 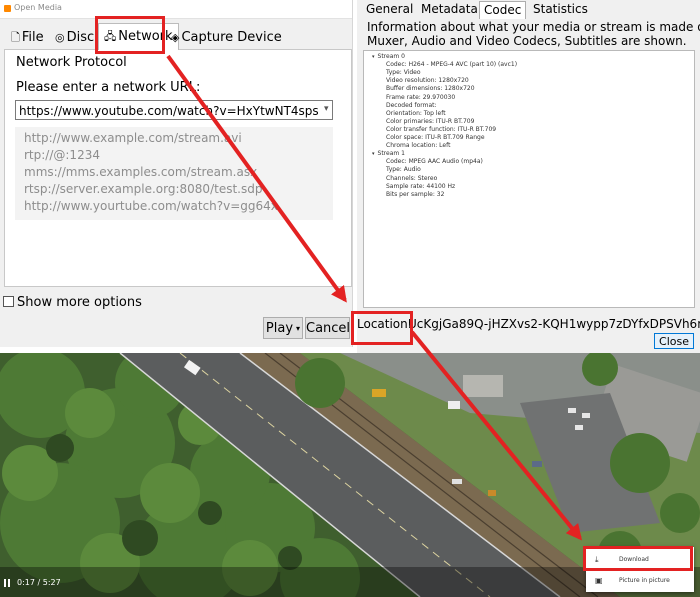 What do you see at coordinates (256, 178) in the screenshot?
I see `arrow-network-to-location` at bounding box center [256, 178].